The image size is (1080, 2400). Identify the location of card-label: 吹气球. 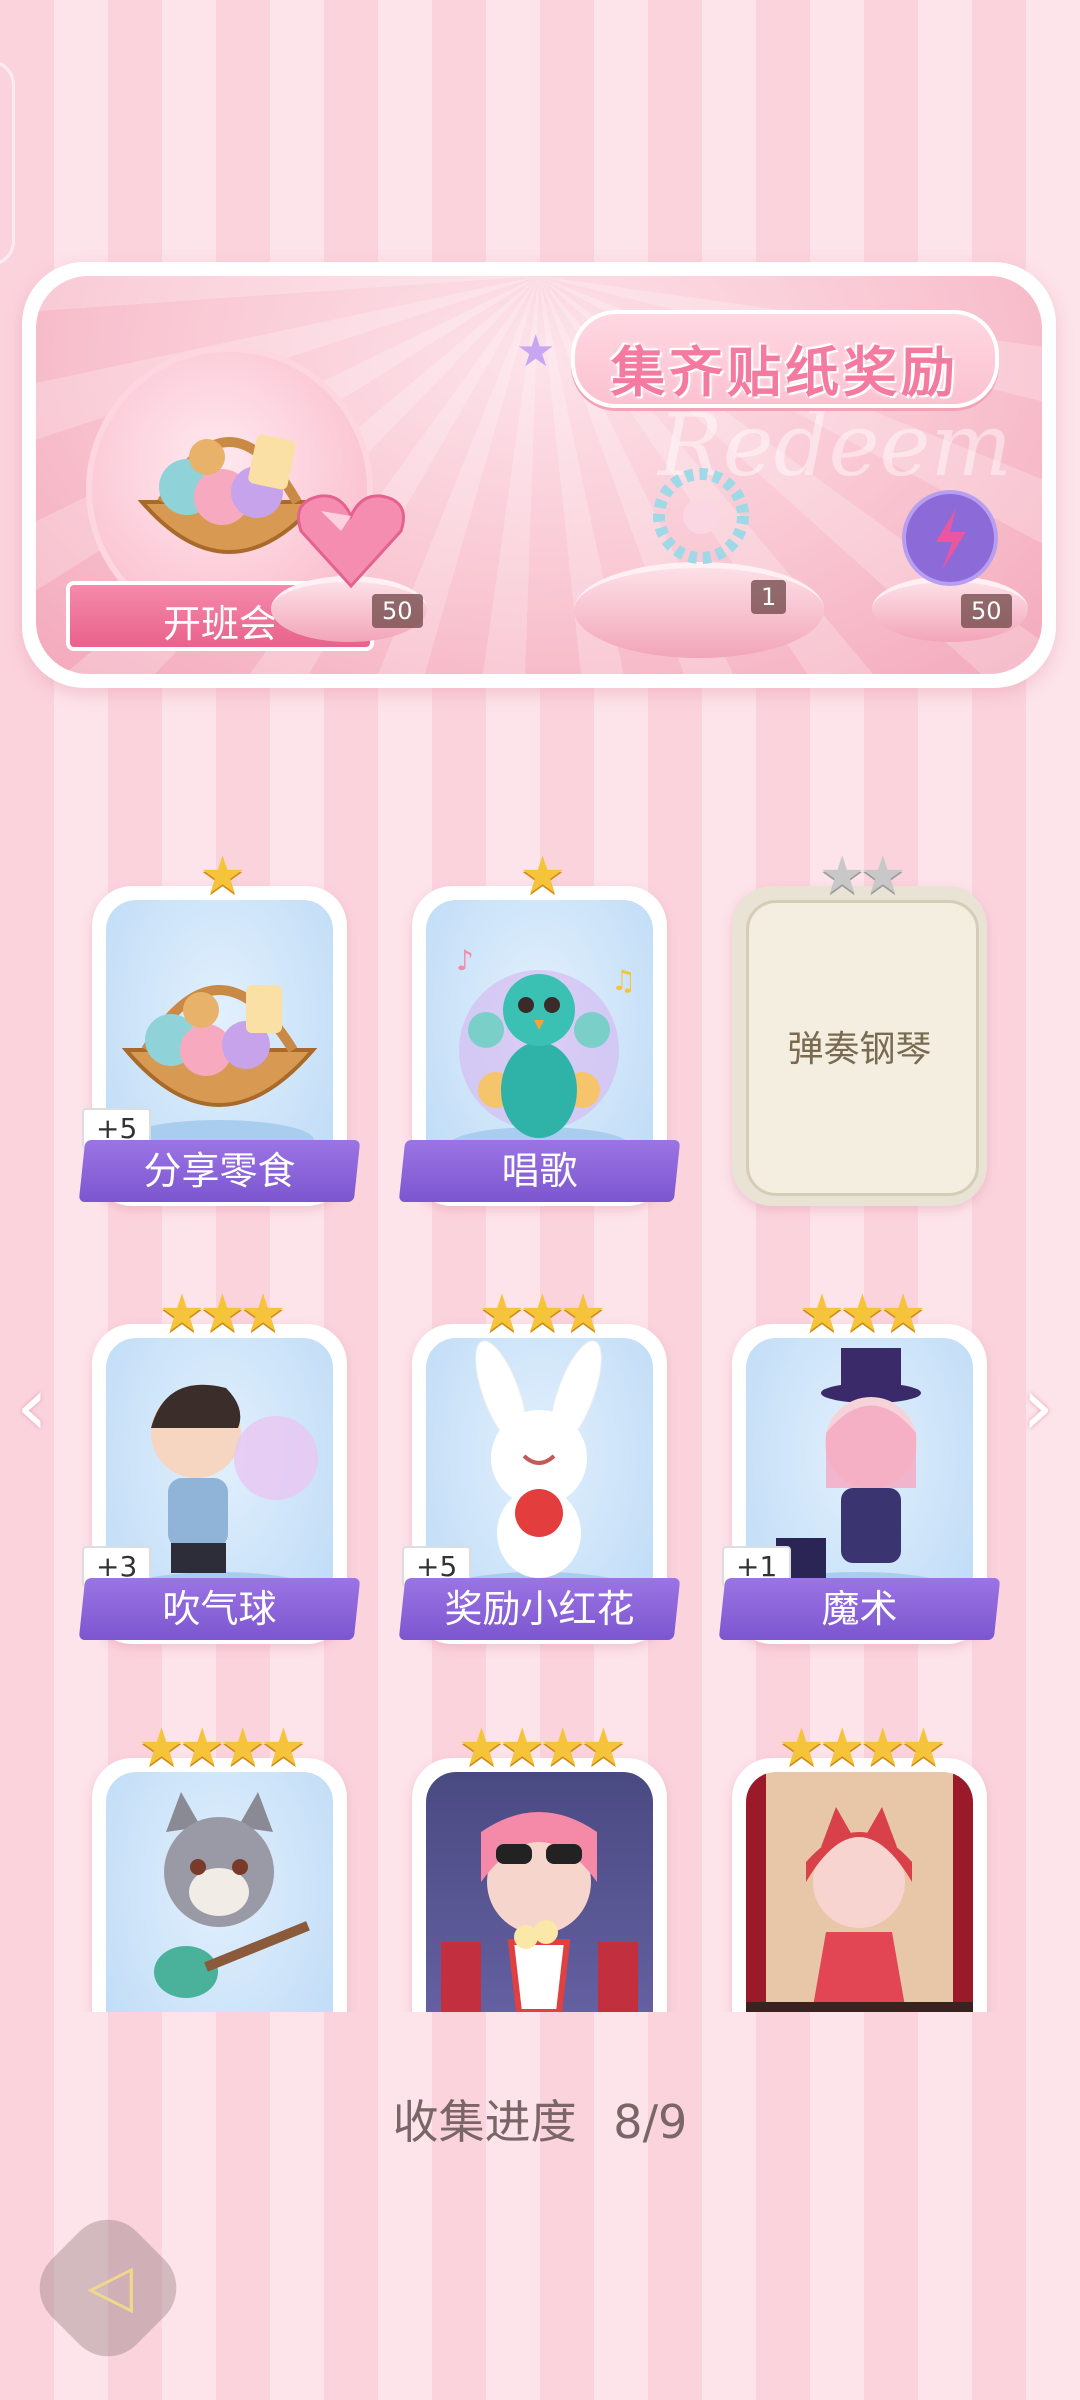
(219, 1609).